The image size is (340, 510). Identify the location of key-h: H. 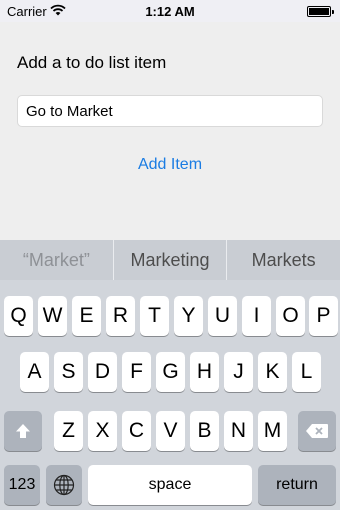
(204, 372).